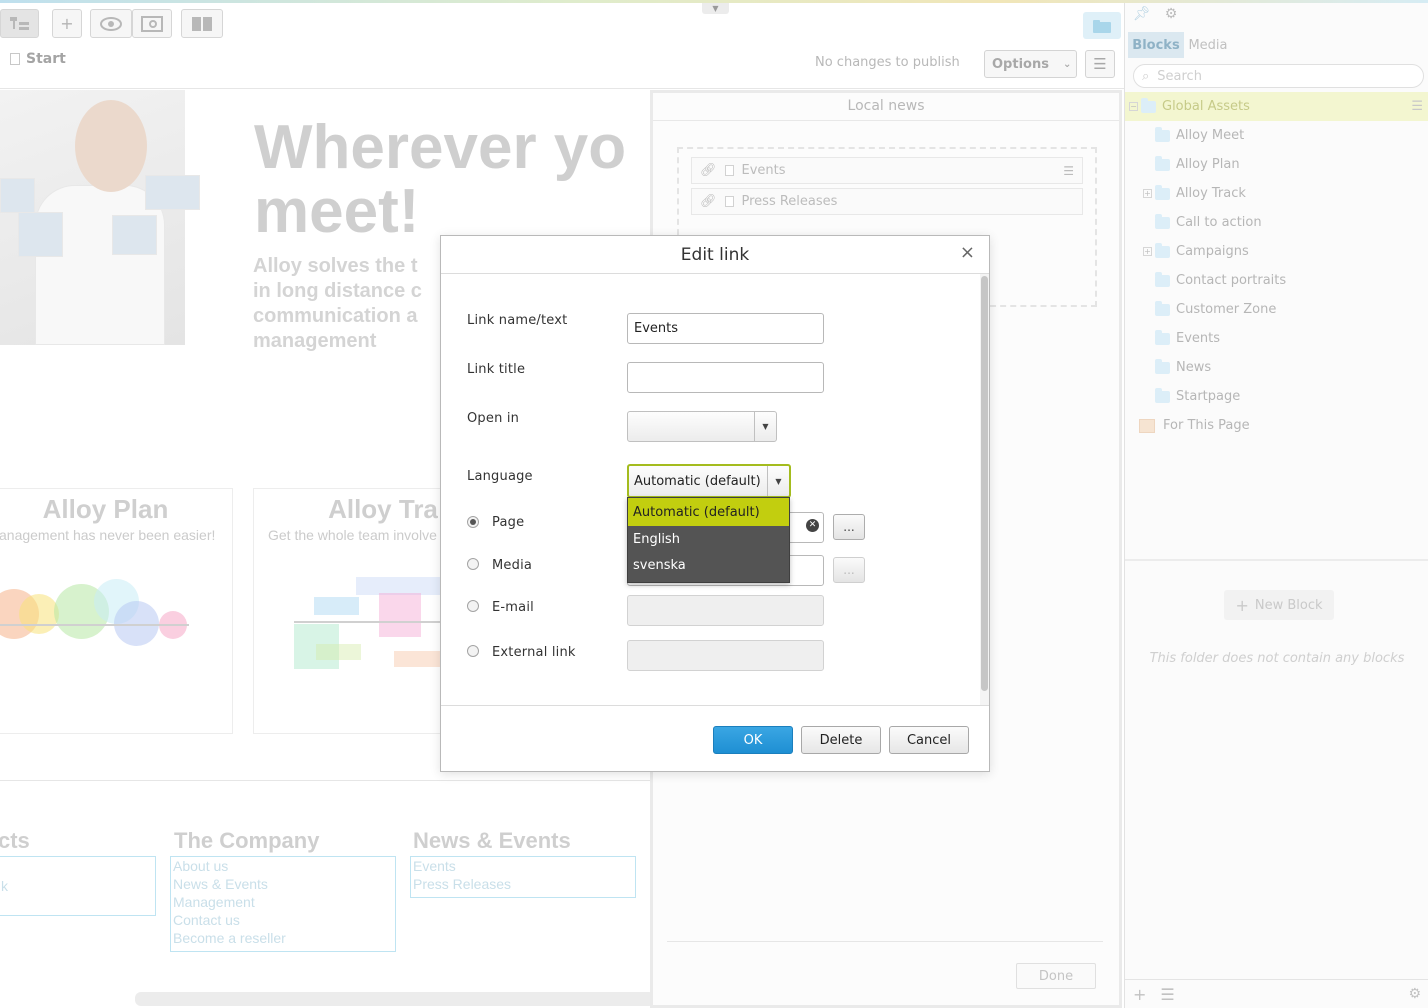  I want to click on language-select: Automatic (default) ▼, so click(709, 481).